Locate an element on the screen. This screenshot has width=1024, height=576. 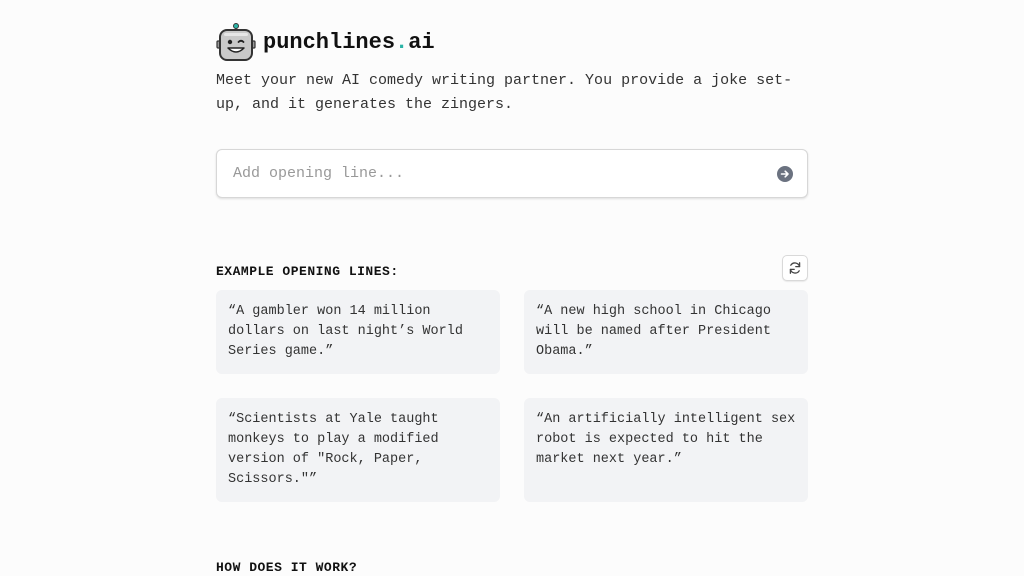
refresh-icon is located at coordinates (795, 268).